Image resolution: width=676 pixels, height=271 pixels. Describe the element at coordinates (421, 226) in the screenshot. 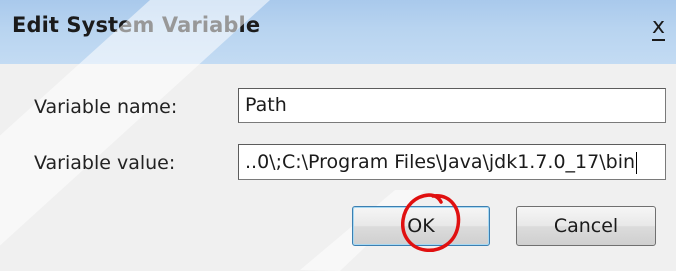

I see `ok-button: OK` at that location.